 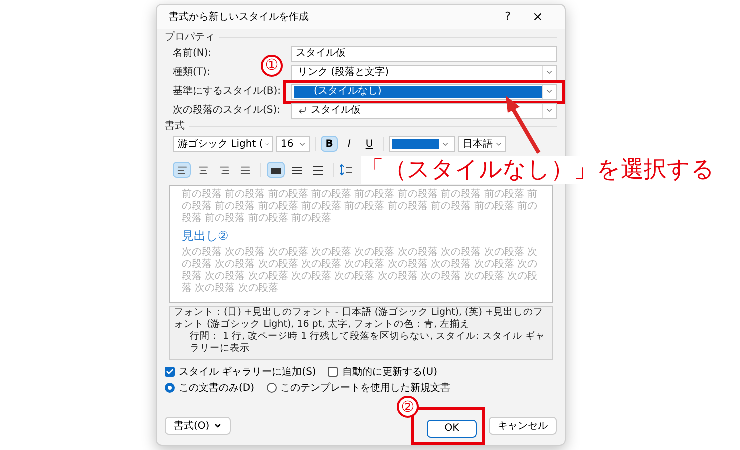 What do you see at coordinates (218, 426) in the screenshot?
I see `caret-icon` at bounding box center [218, 426].